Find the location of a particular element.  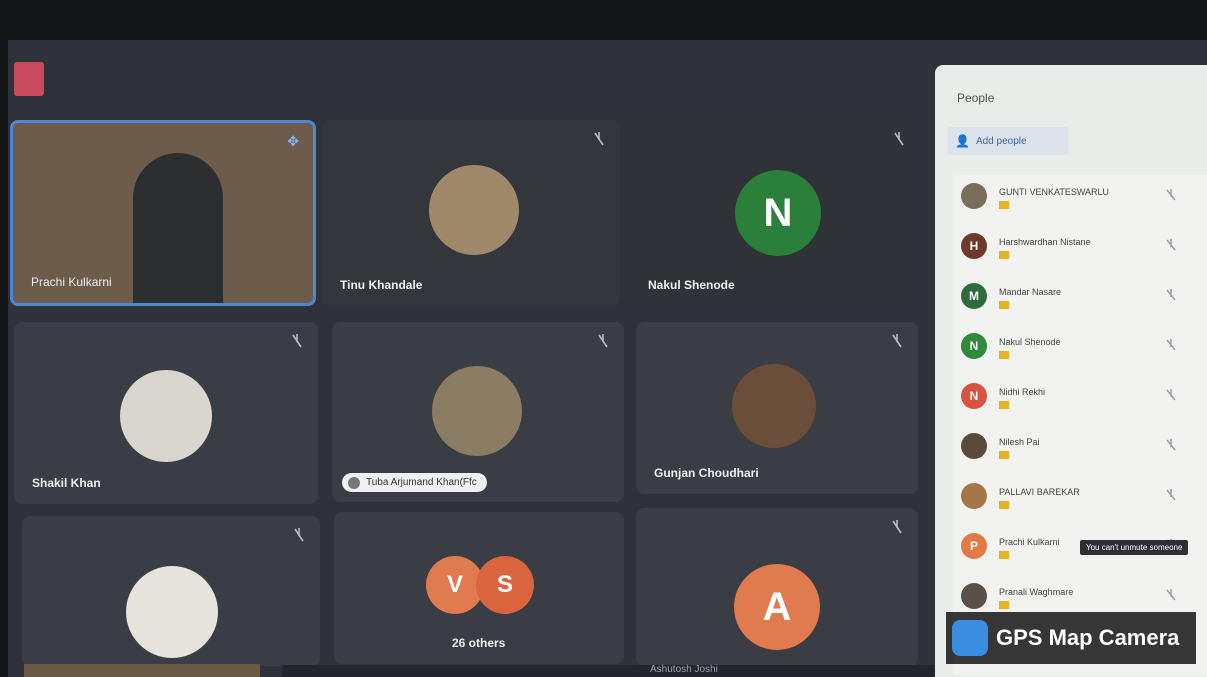

participant-row: Nilesh Pai is located at coordinates (1080, 450).